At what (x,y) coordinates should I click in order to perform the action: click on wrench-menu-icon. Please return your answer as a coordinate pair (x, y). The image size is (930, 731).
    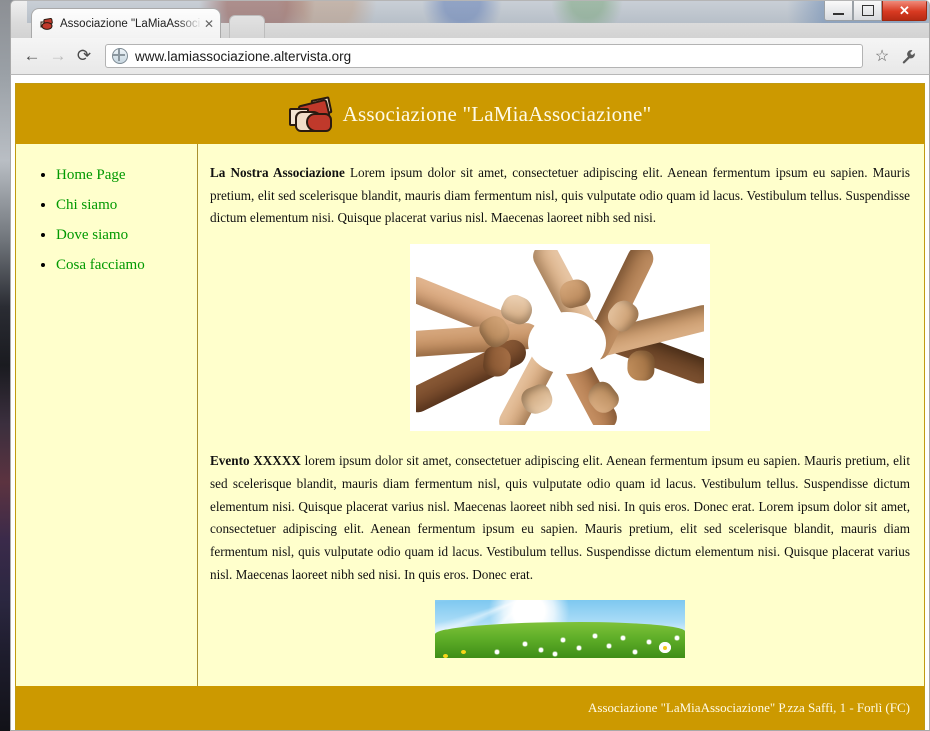
    Looking at the image, I should click on (908, 56).